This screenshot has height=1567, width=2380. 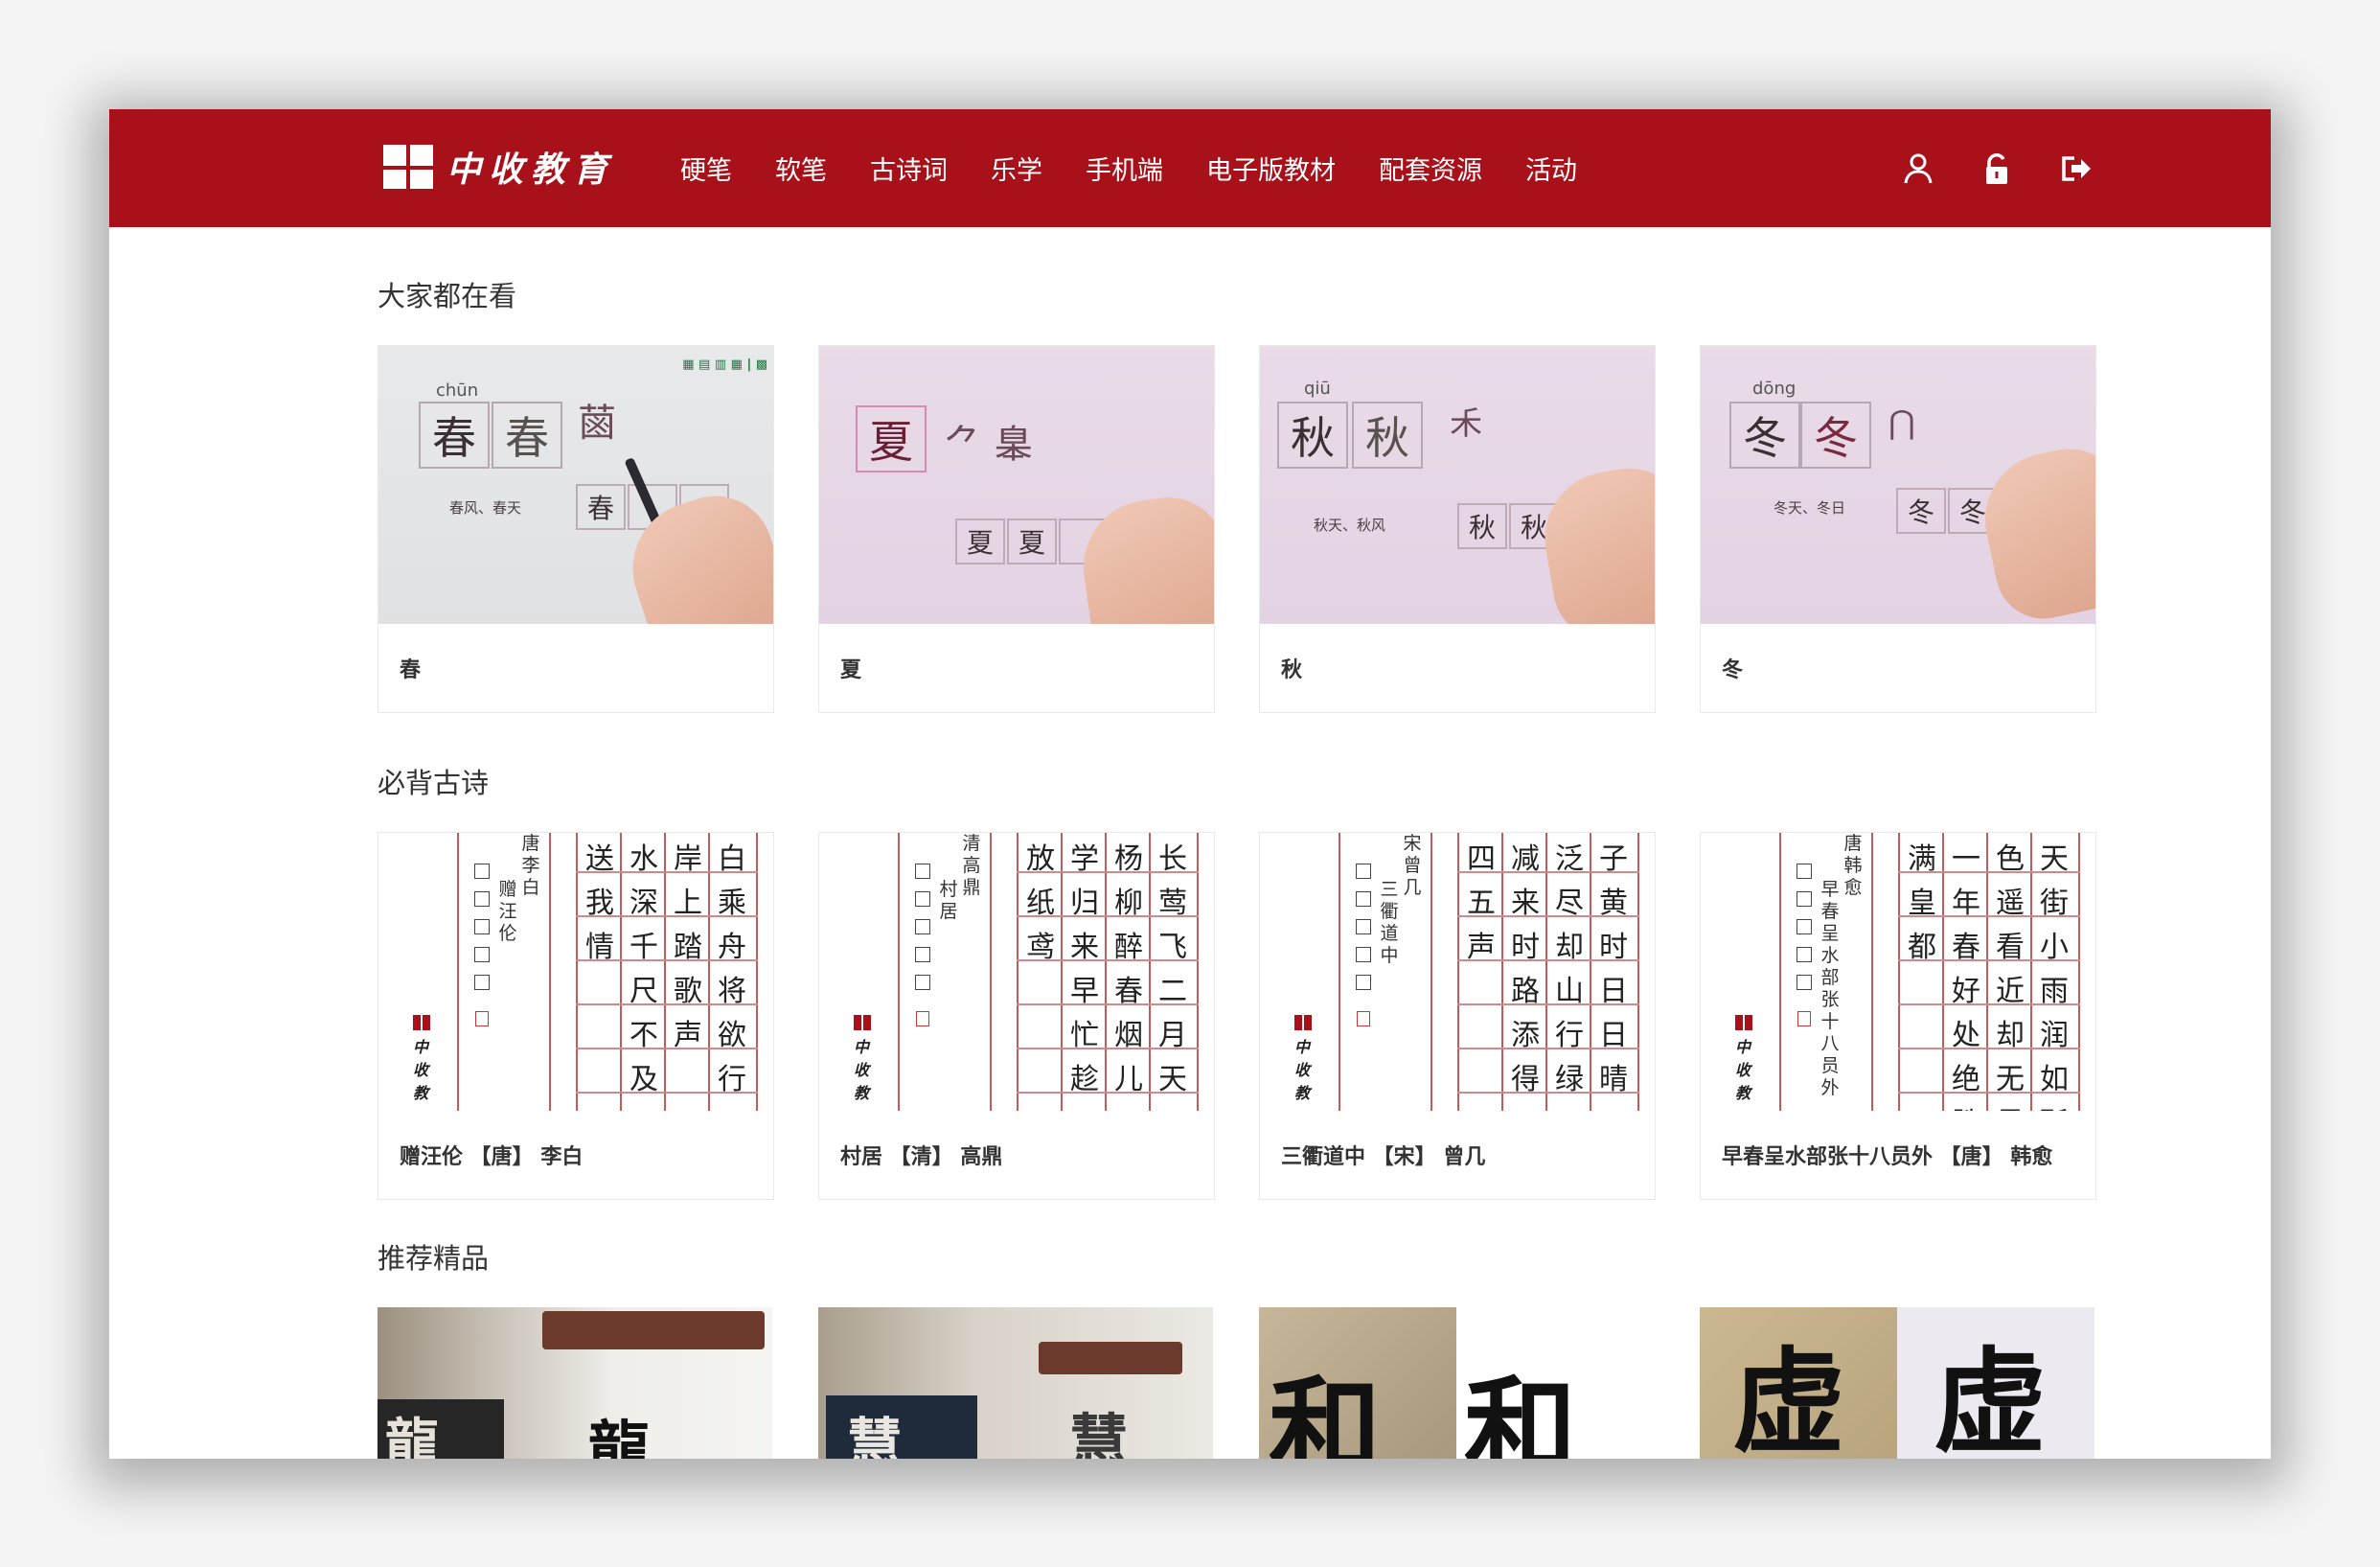 I want to click on poem-char: 泛, so click(x=1570, y=859).